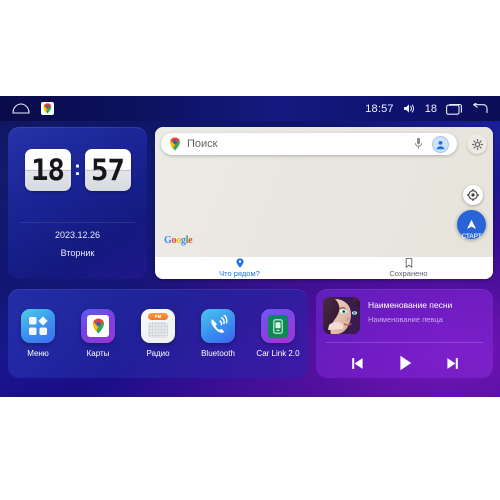 The height and width of the screenshot is (500, 500). Describe the element at coordinates (357, 363) in the screenshot. I see `previous-track-icon` at that location.